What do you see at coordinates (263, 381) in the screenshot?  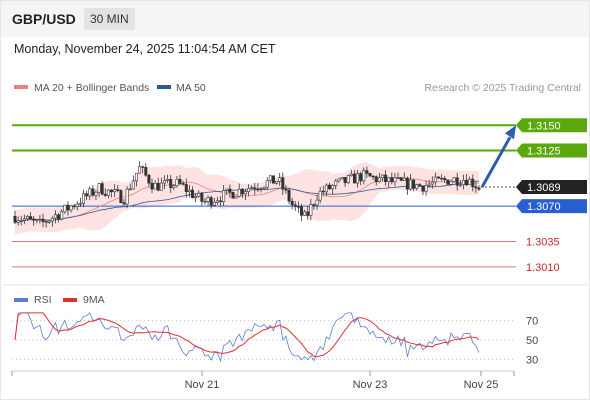 I see `x-axis: Nov 21 Nov 23 Nov 25` at bounding box center [263, 381].